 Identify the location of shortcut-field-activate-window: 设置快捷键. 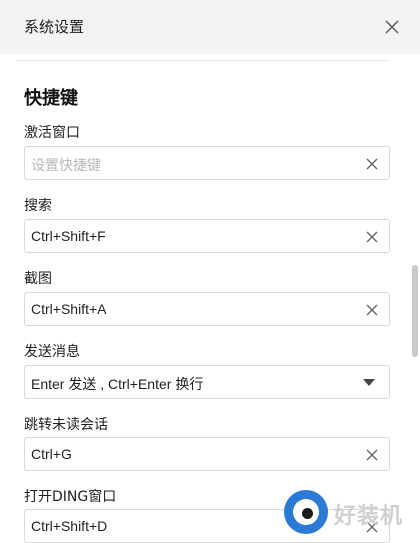
(207, 163).